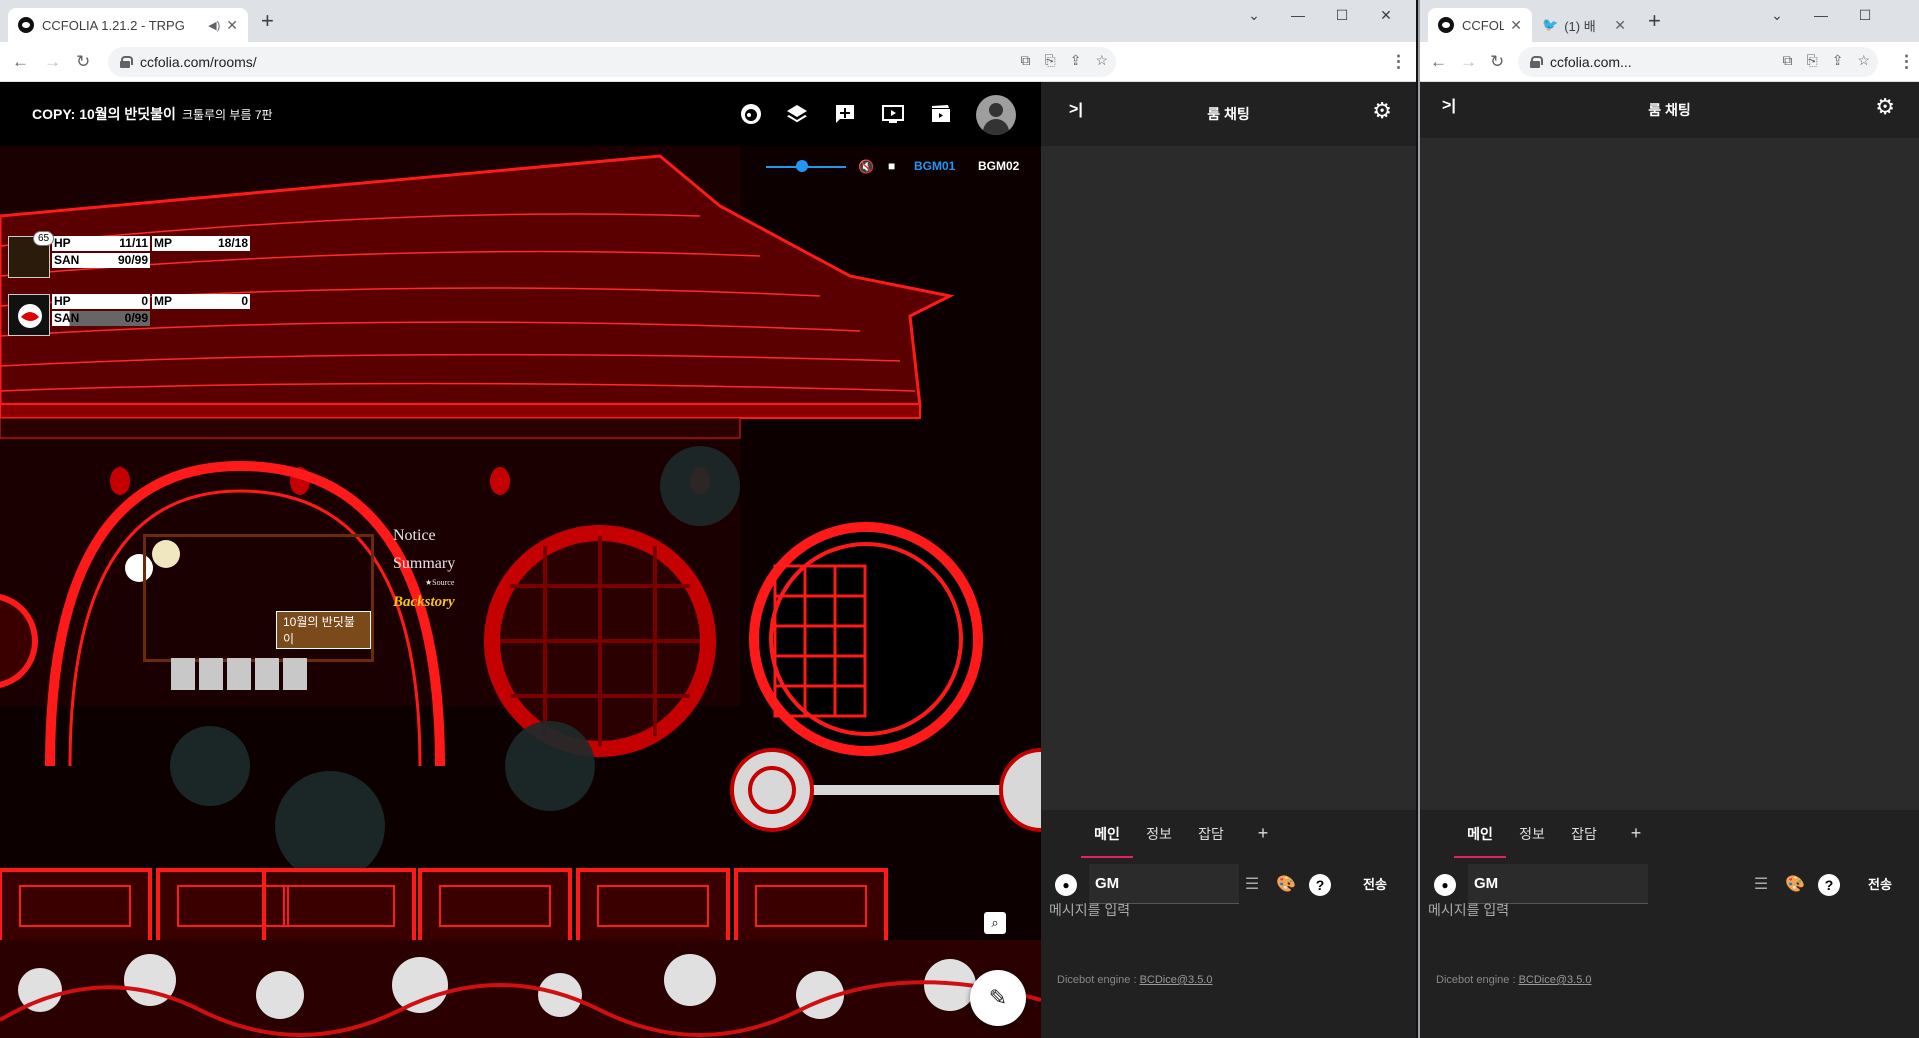  Describe the element at coordinates (612, 62) in the screenshot. I see `url-field: ccfolia.com/rooms/ ⧉ ⎘ ⇪ ☆` at that location.